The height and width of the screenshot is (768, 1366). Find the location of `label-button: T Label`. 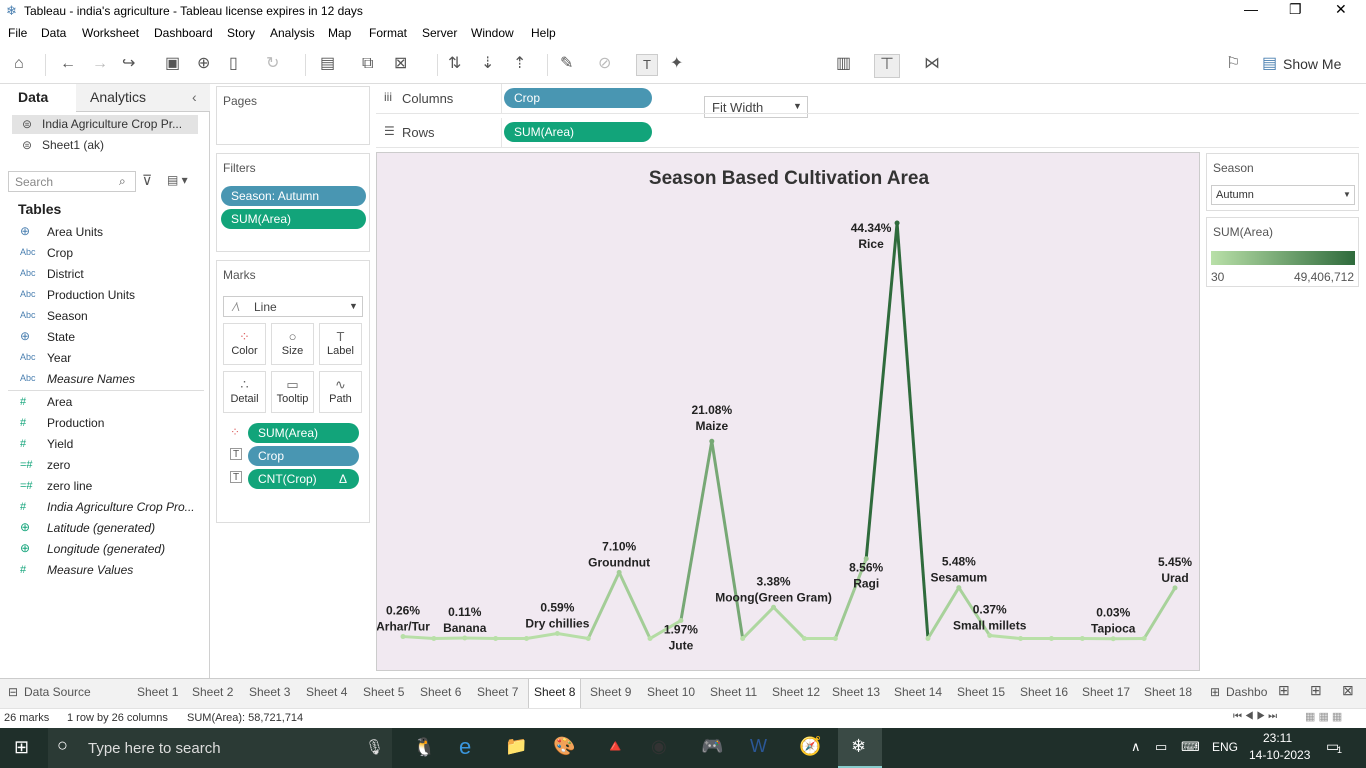

label-button: T Label is located at coordinates (340, 344).